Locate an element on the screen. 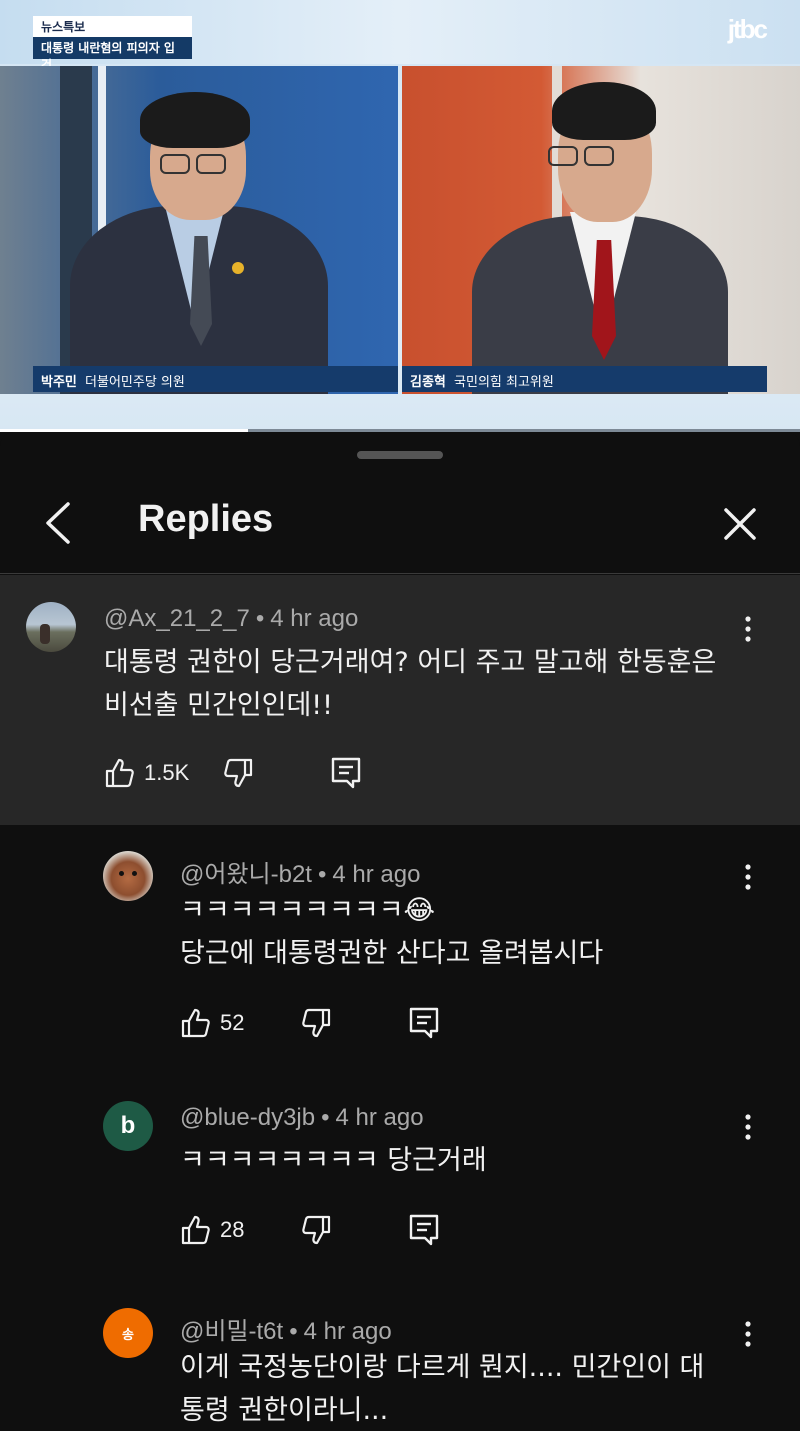 The width and height of the screenshot is (800, 1431). comment-text-line: ㅋㅋㅋㅋㅋㅋㅋㅋㅋ😂 is located at coordinates (308, 910).